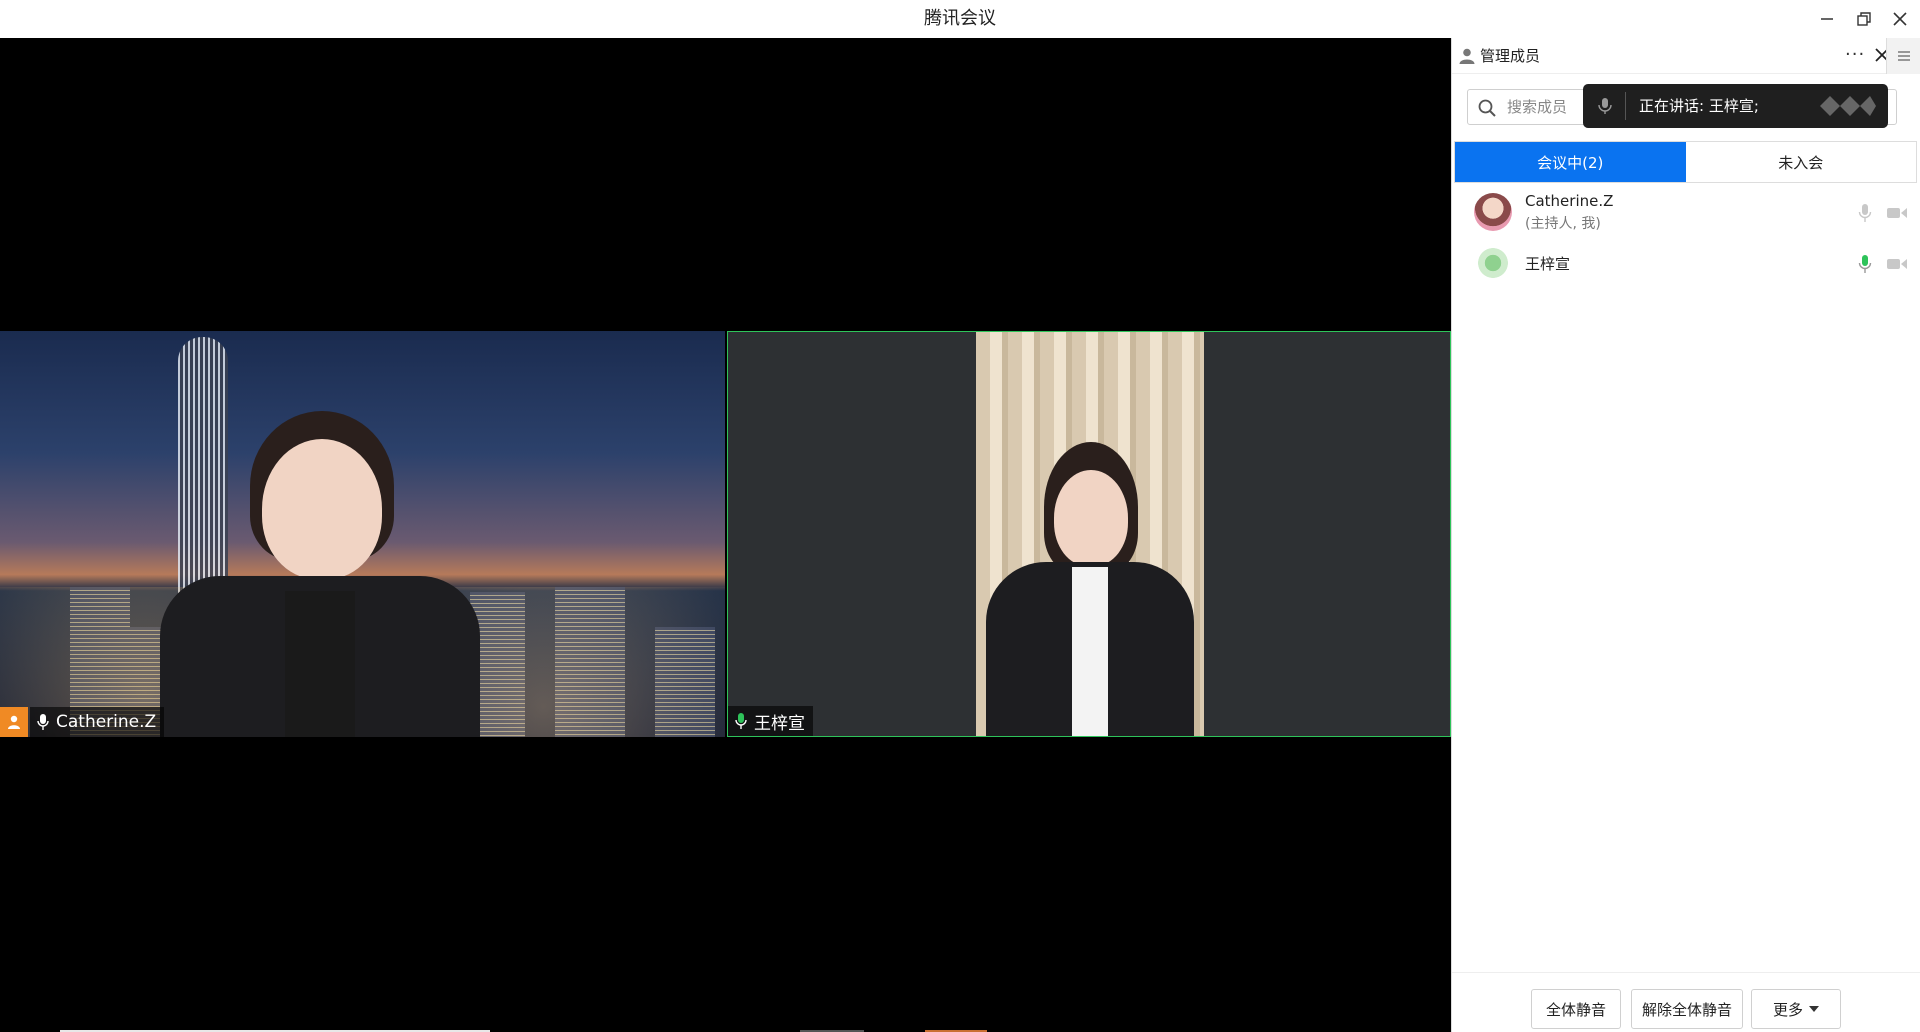 The height and width of the screenshot is (1032, 1920). What do you see at coordinates (1548, 264) in the screenshot?
I see `member-name: 王梓宣` at bounding box center [1548, 264].